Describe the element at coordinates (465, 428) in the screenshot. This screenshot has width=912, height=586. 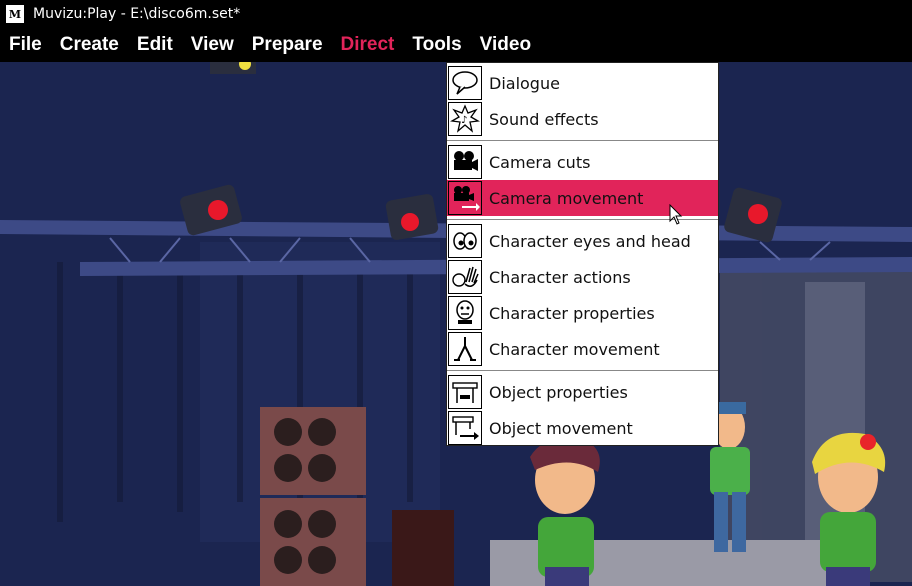
I see `object-arrow-icon` at that location.